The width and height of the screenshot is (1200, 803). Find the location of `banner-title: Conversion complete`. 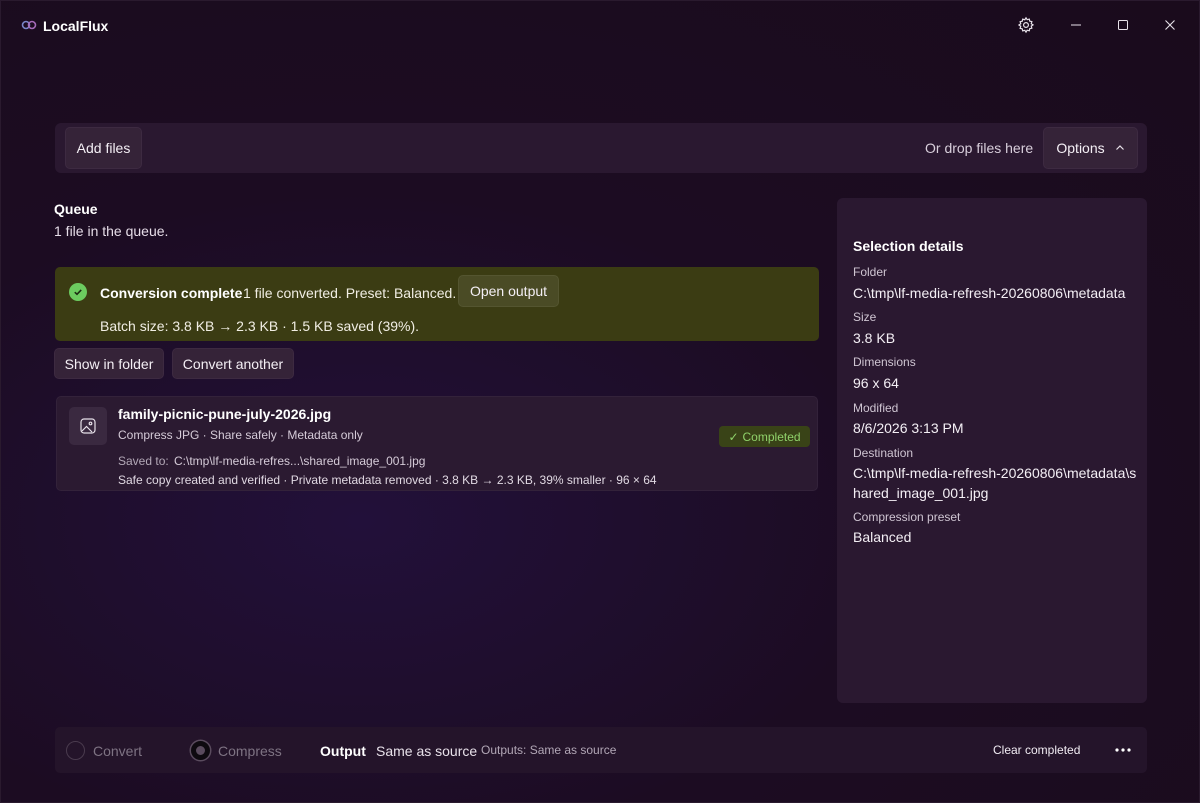

banner-title: Conversion complete is located at coordinates (171, 293).